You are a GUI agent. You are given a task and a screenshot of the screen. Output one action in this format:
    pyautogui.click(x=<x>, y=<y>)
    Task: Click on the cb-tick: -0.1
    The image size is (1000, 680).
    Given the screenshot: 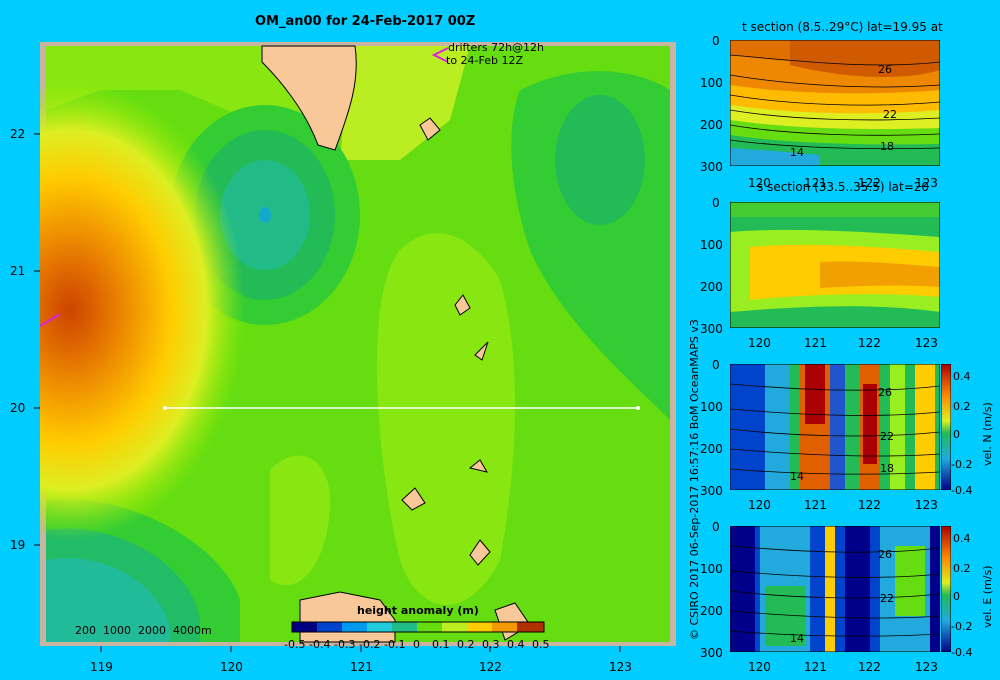 What is the action you would take?
    pyautogui.click(x=395, y=644)
    